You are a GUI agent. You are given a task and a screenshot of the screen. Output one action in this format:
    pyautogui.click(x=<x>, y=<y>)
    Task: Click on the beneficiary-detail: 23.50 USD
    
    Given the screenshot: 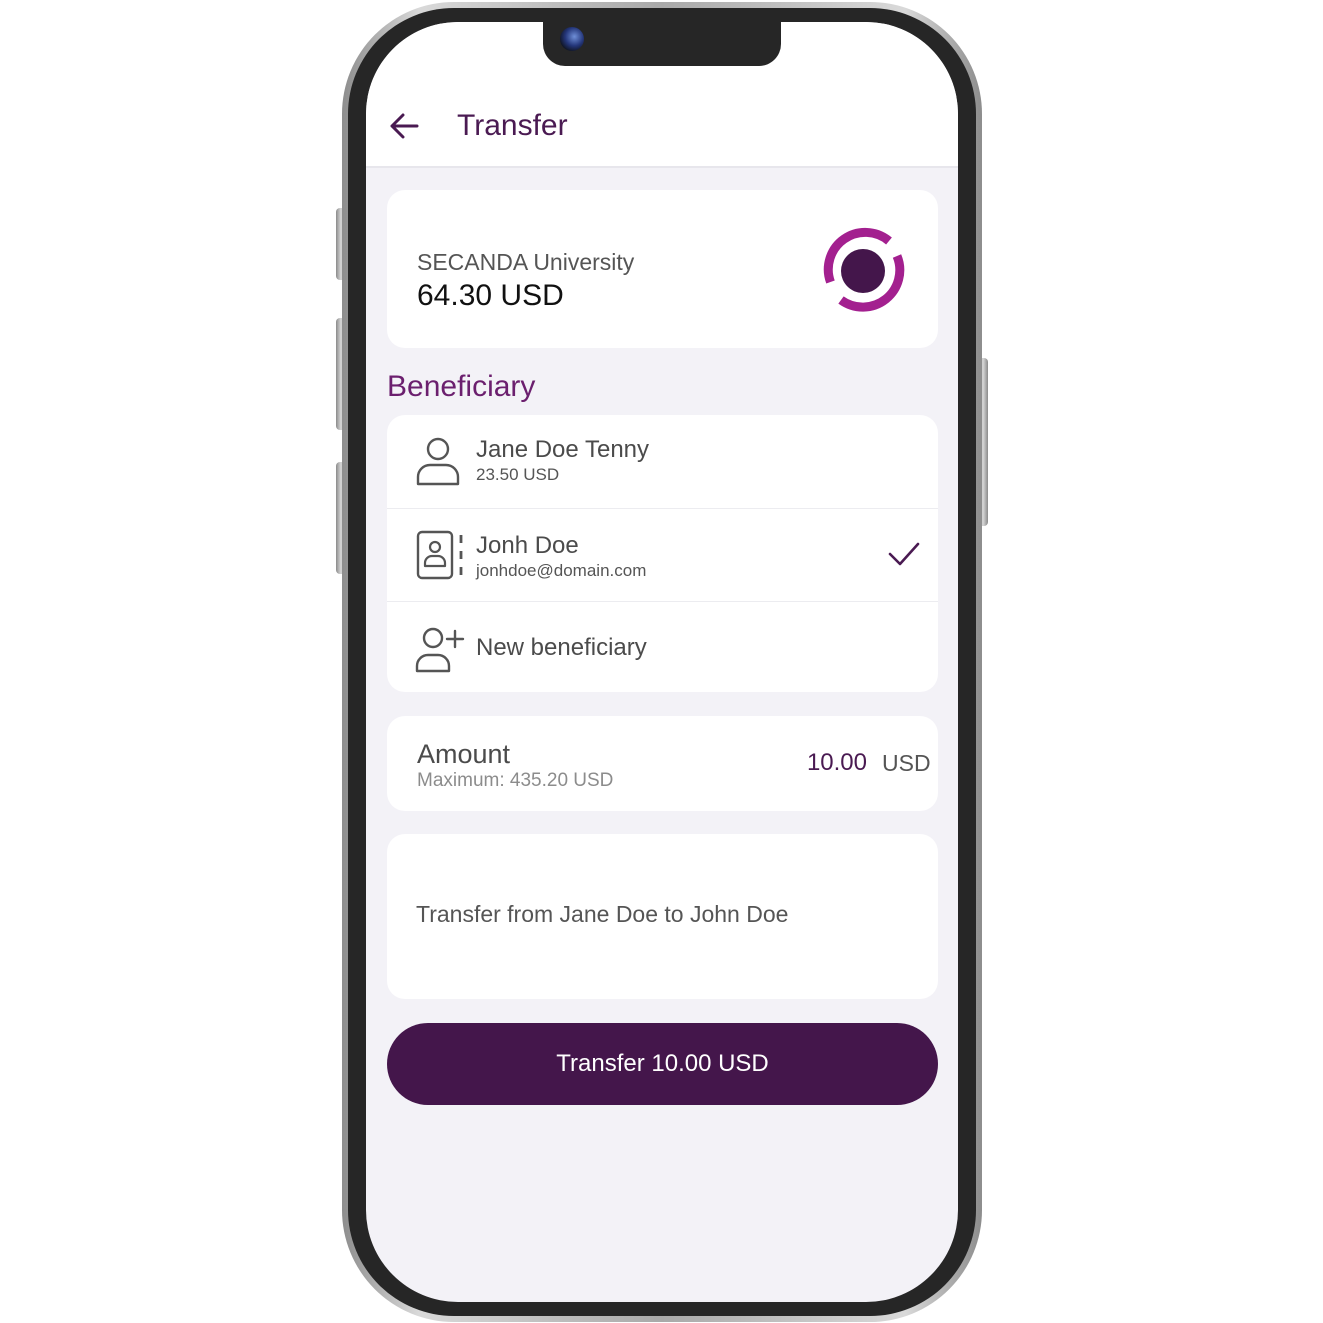 What is the action you would take?
    pyautogui.click(x=518, y=474)
    